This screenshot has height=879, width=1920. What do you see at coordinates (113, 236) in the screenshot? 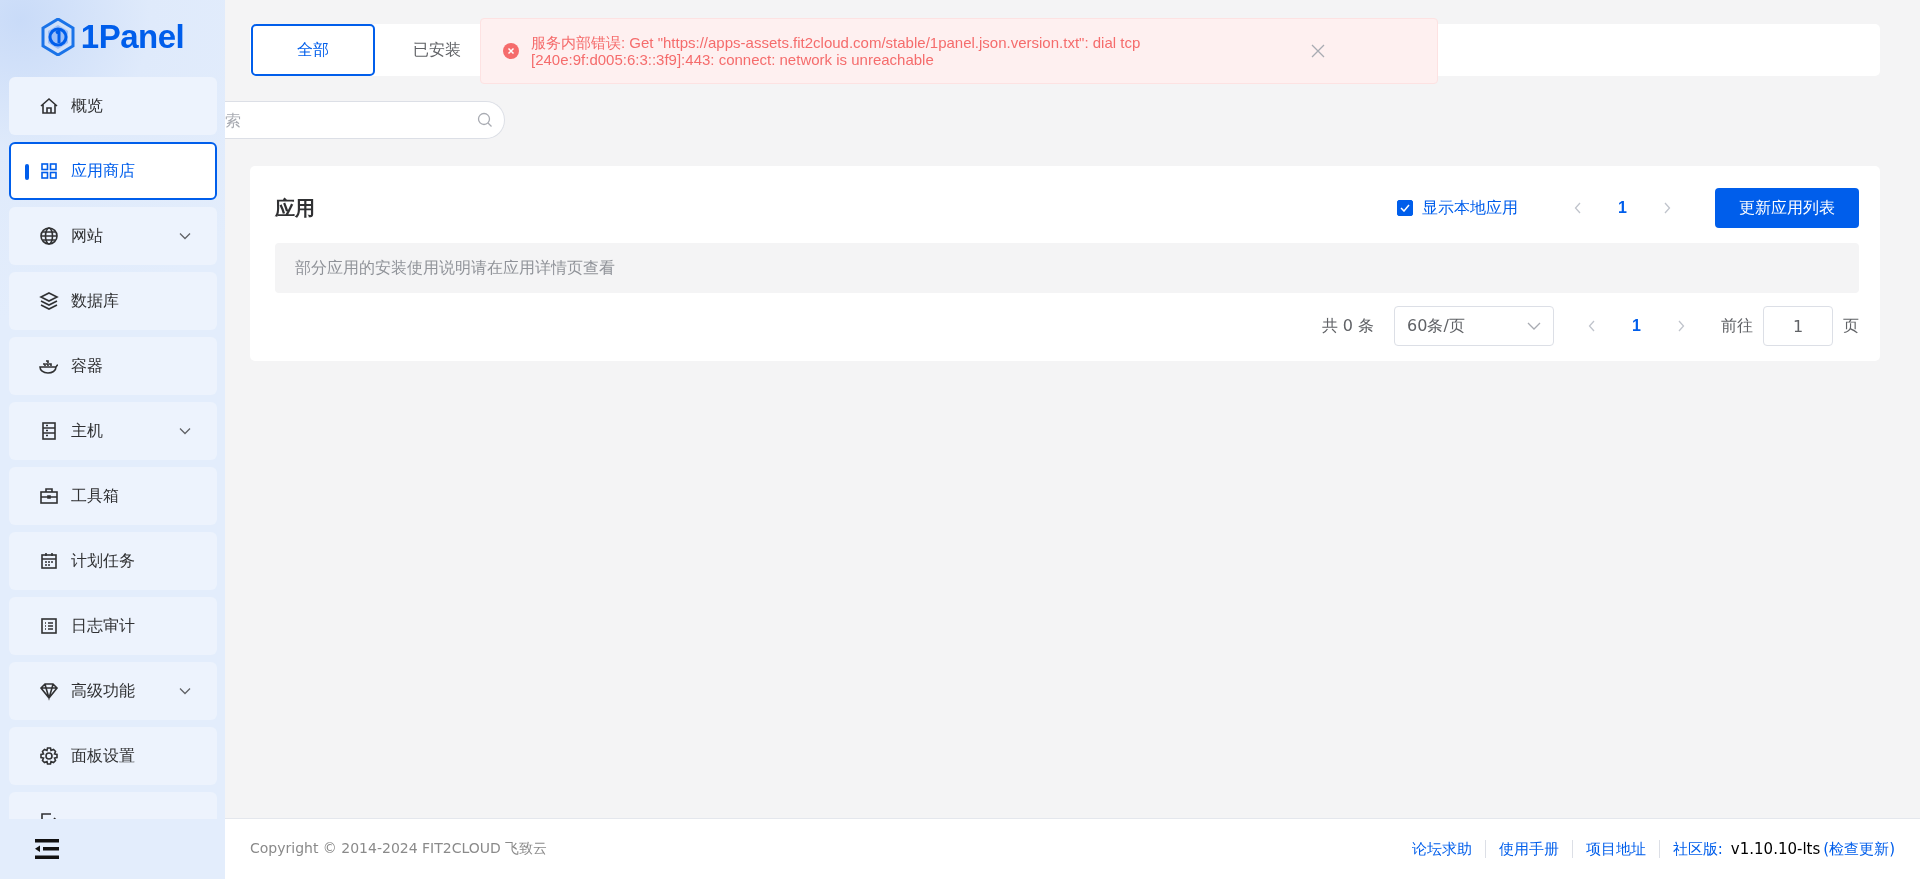
I see `menu-item: 网站` at bounding box center [113, 236].